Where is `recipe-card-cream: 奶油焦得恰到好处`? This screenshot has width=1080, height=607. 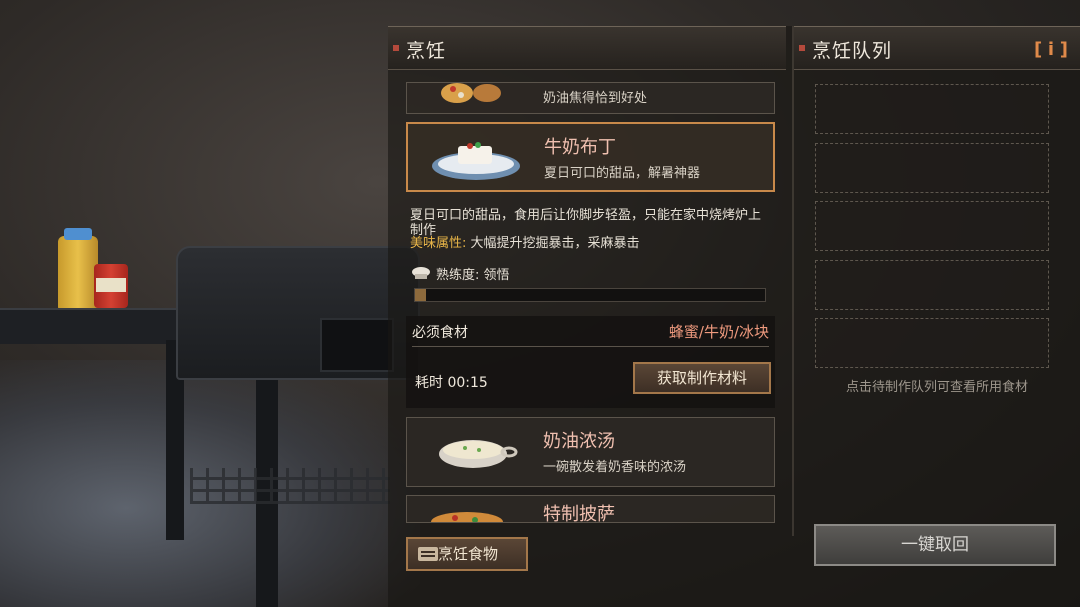
recipe-card-cream: 奶油焦得恰到好处 is located at coordinates (590, 98).